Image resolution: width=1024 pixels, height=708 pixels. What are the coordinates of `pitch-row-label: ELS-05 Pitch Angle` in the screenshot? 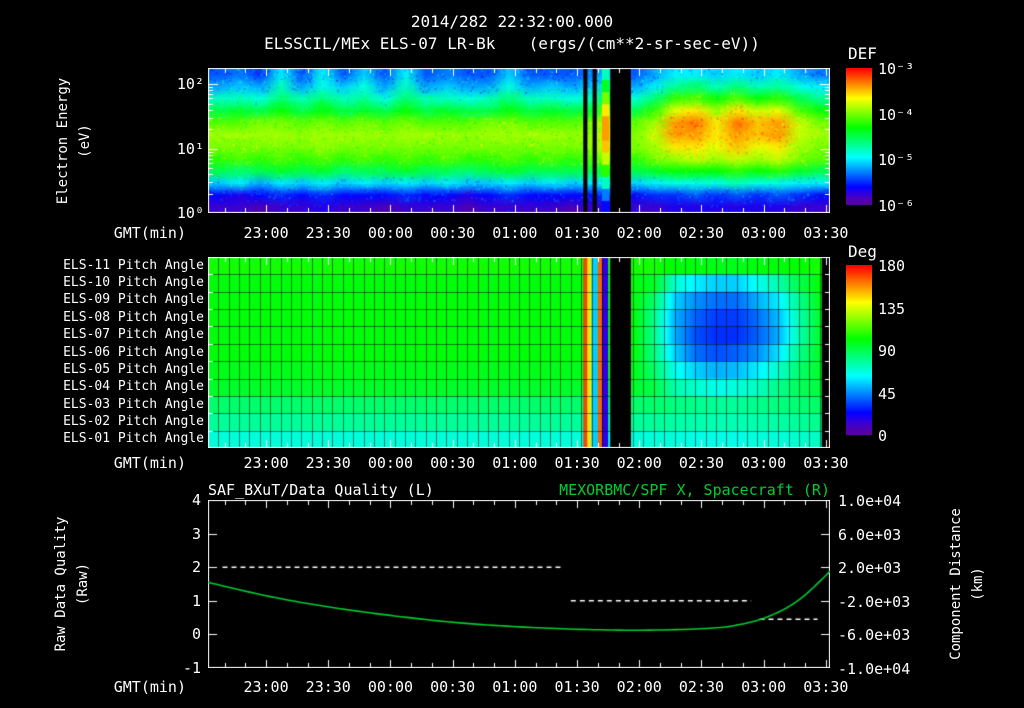 It's located at (133, 369).